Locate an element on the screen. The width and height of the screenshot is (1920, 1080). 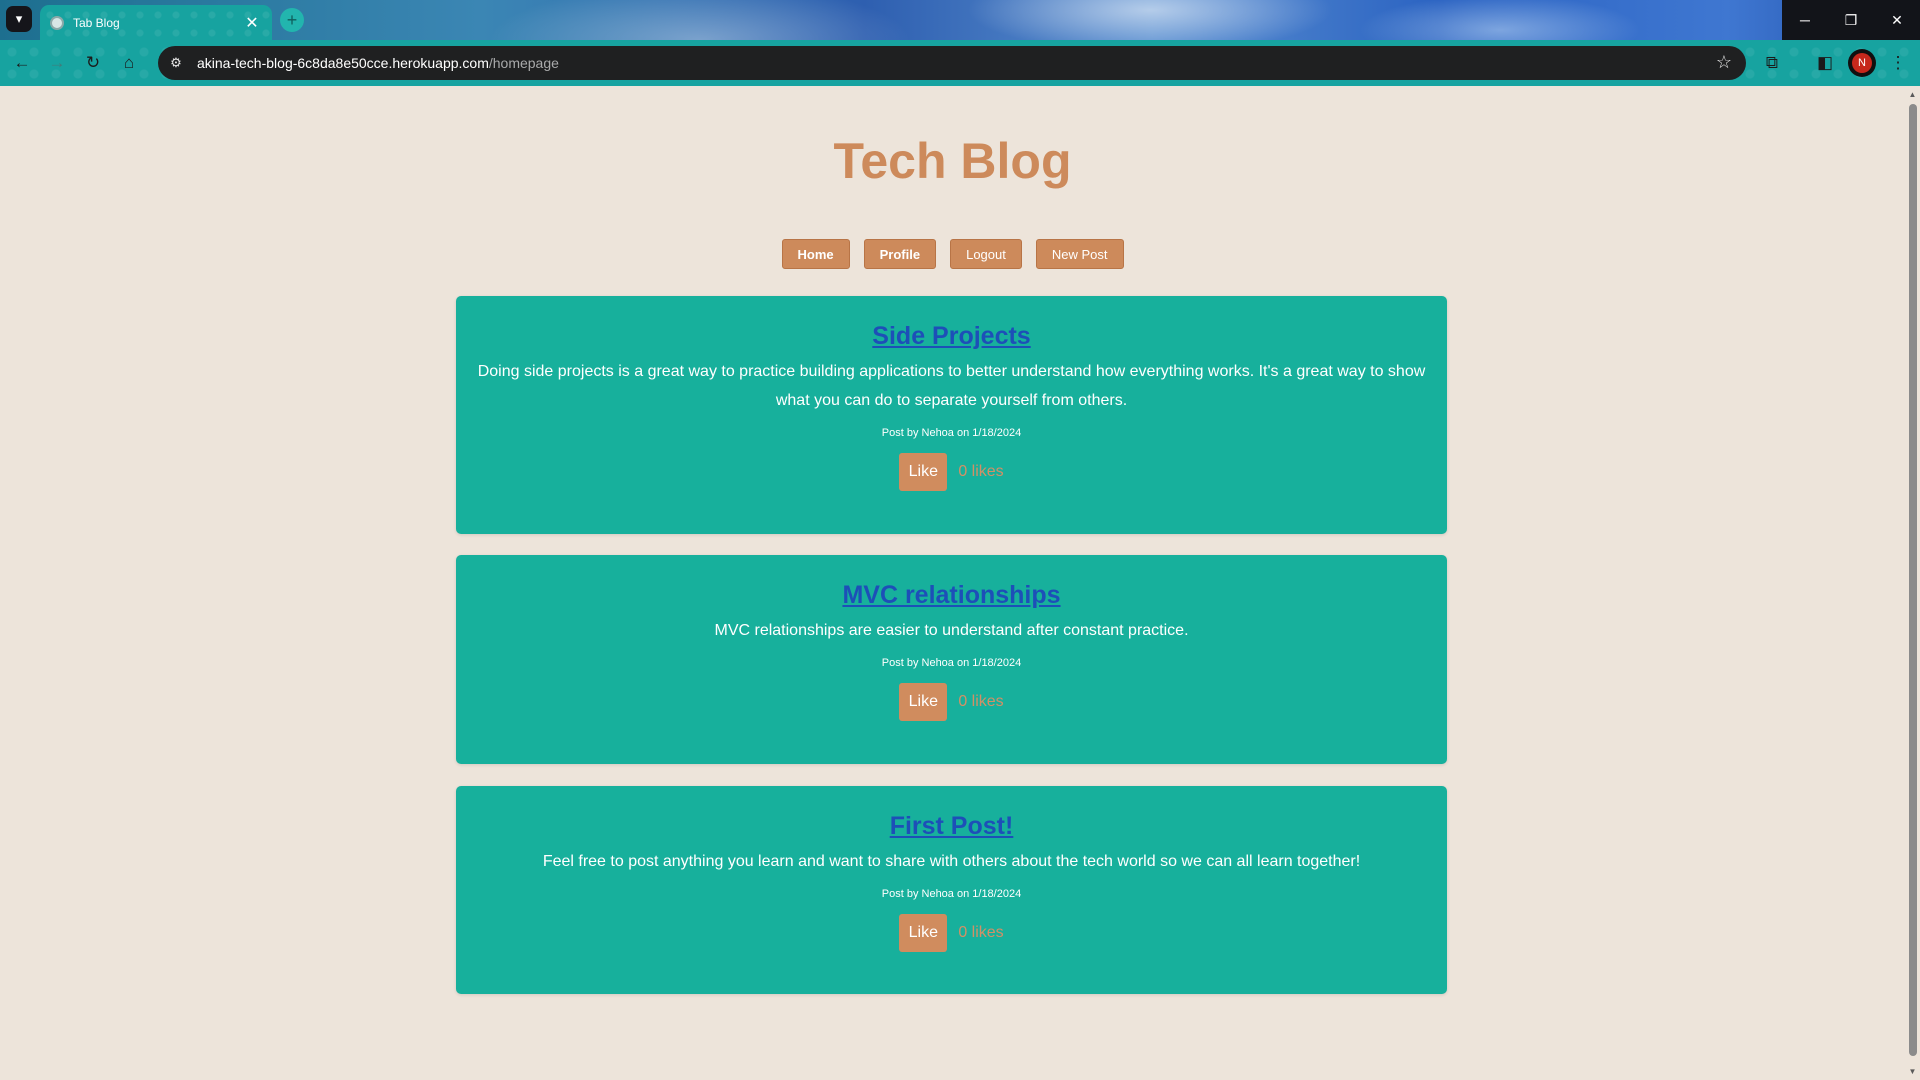
plus-icon: + is located at coordinates (292, 20).